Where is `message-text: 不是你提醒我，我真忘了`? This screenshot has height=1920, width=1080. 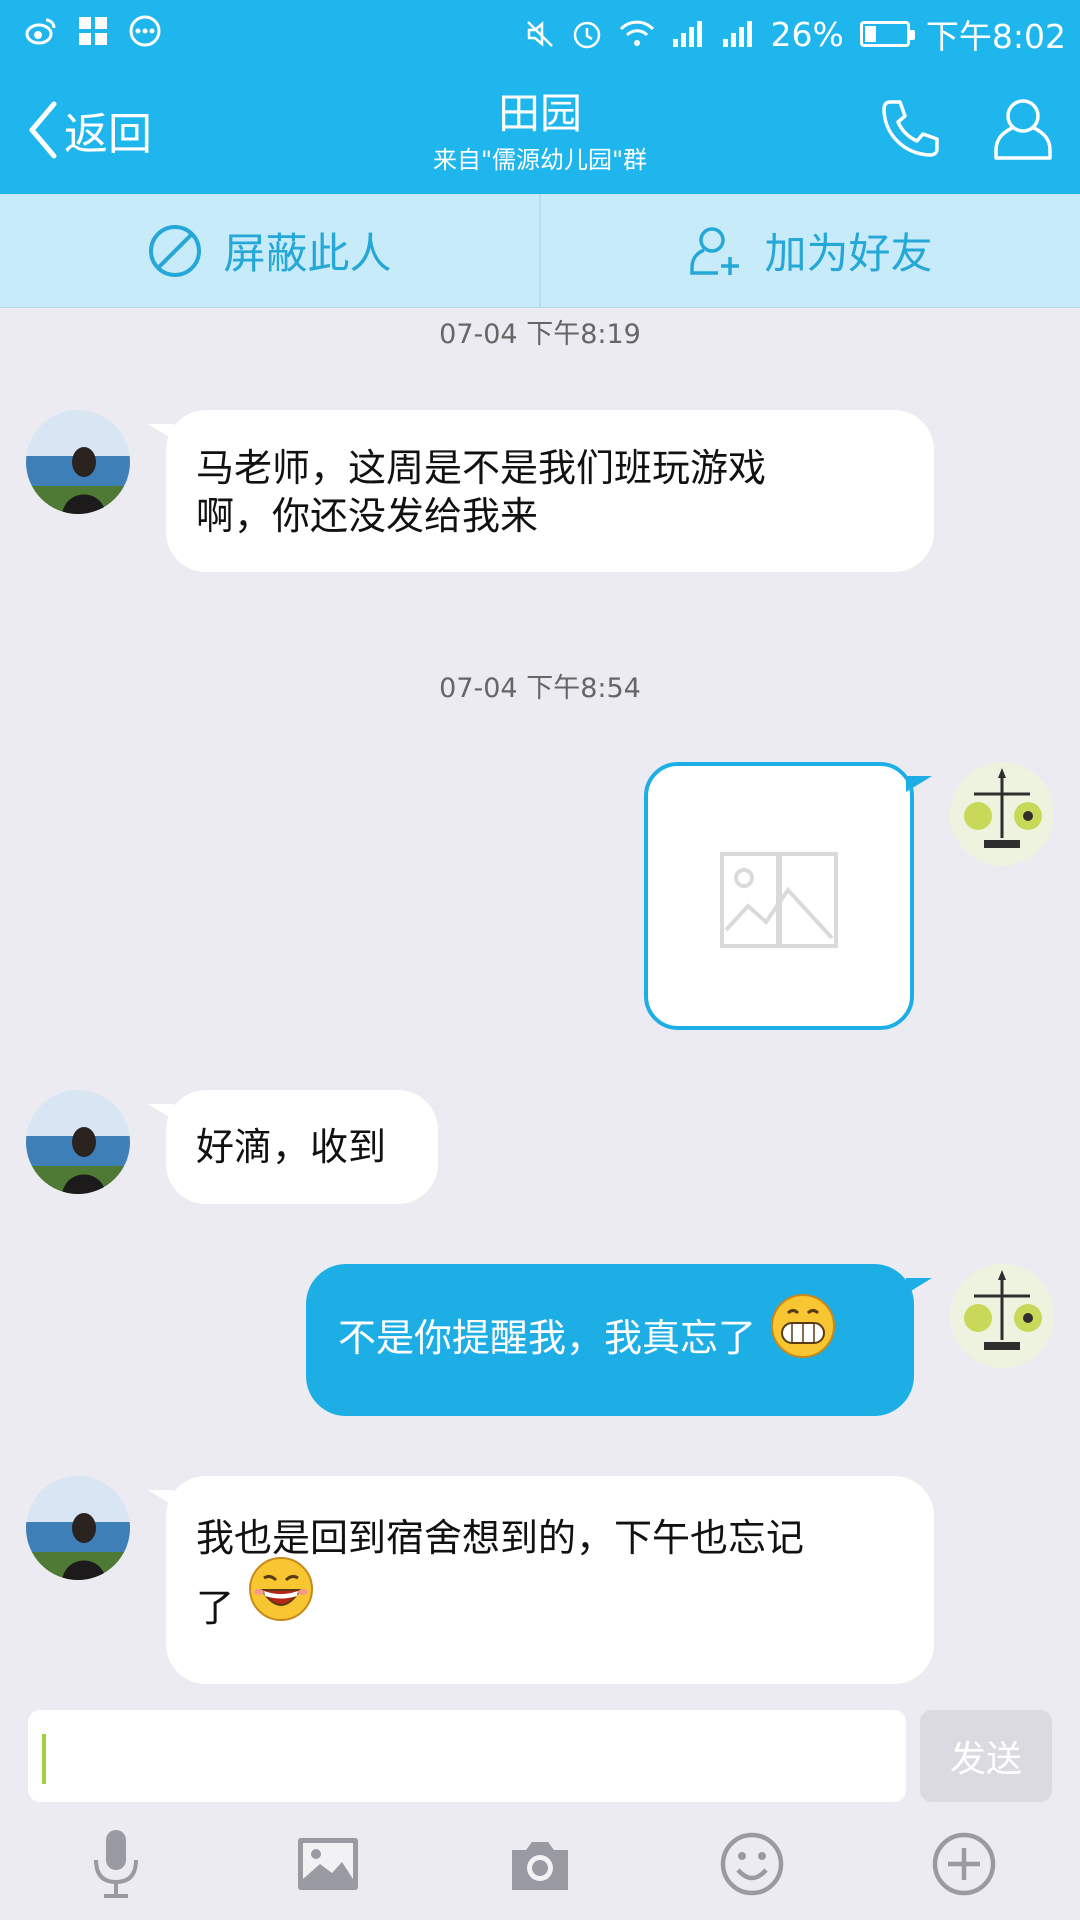 message-text: 不是你提醒我，我真忘了 is located at coordinates (547, 1338).